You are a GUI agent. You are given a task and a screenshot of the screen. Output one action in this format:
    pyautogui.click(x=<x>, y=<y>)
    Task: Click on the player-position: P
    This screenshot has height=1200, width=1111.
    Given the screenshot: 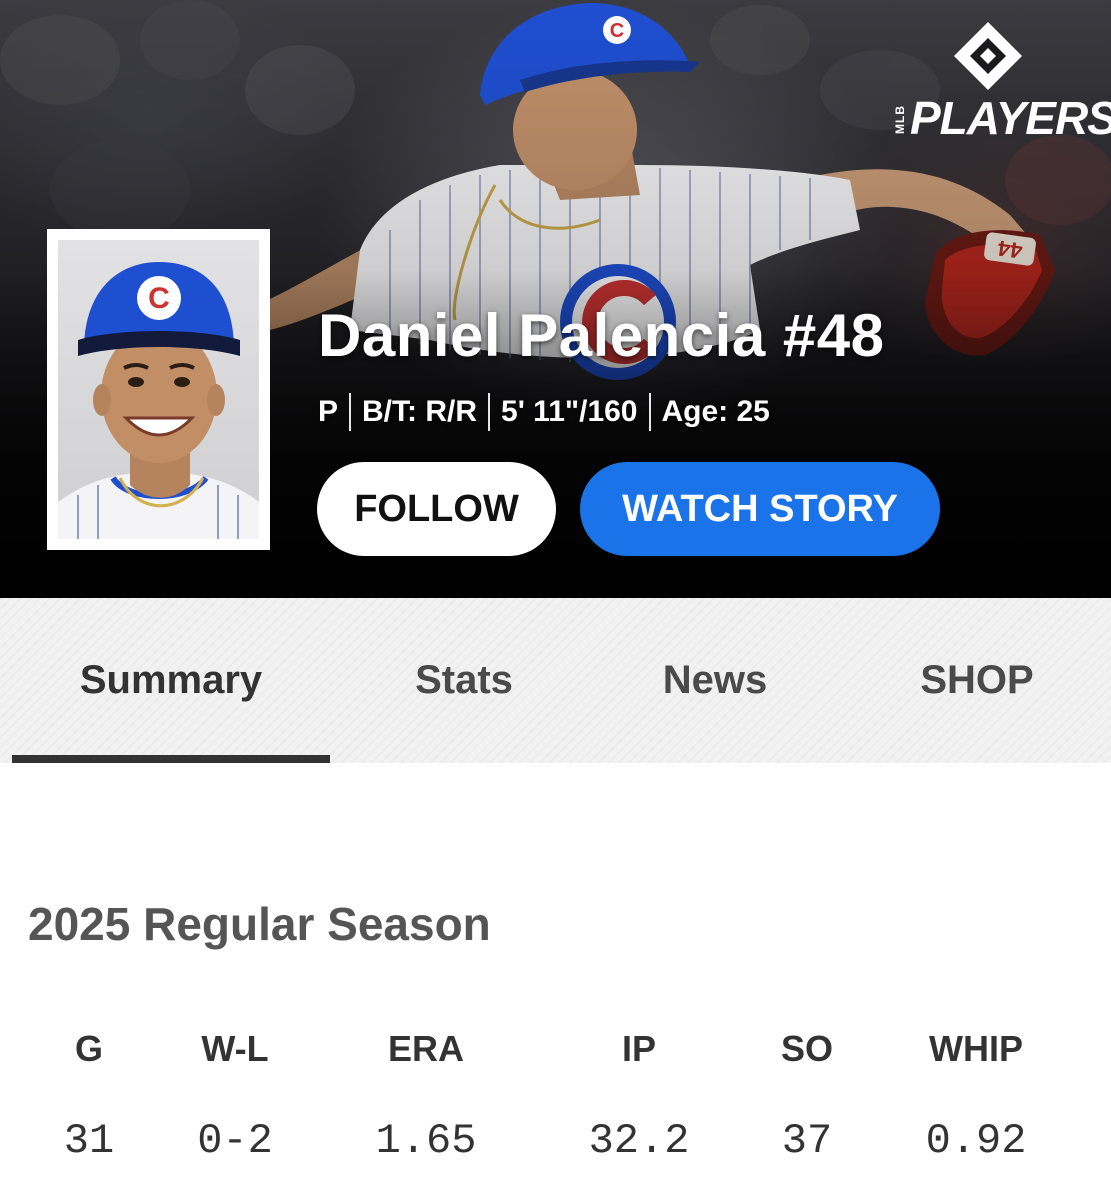 What is the action you would take?
    pyautogui.click(x=328, y=411)
    